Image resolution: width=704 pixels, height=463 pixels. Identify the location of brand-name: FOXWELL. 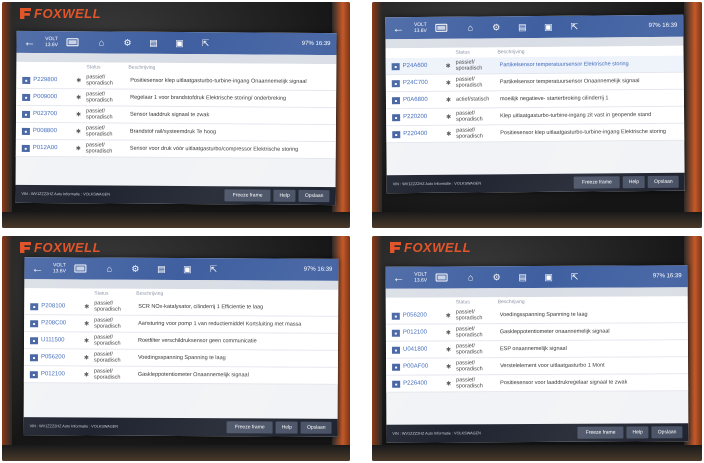
(438, 247).